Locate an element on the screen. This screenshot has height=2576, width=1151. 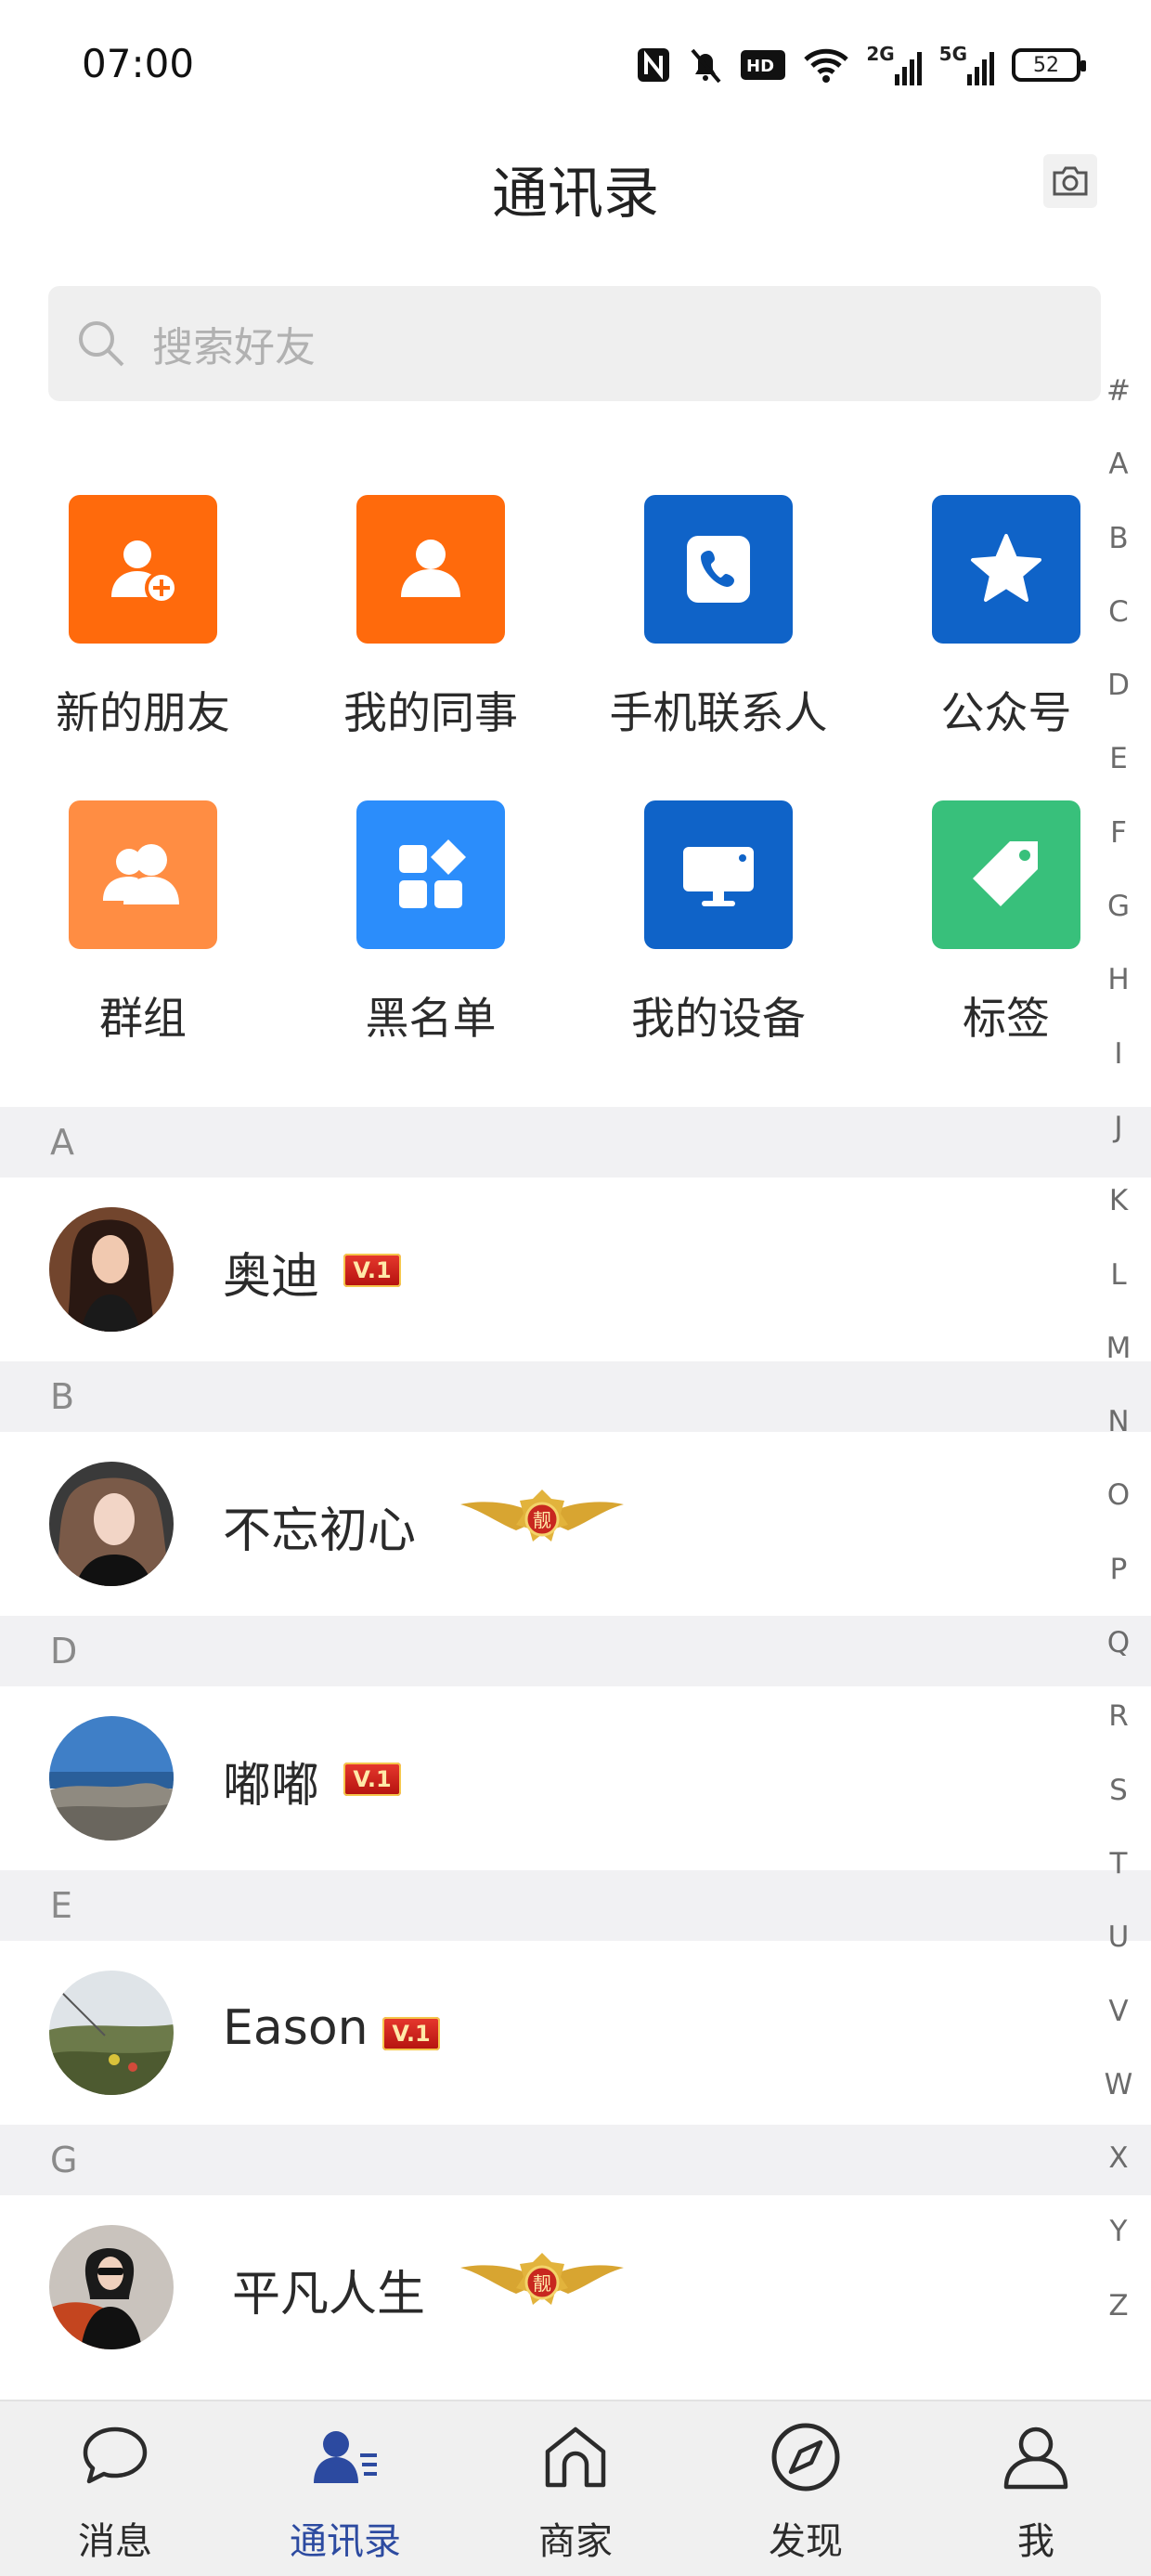
grid-item-official-accounts: 公众号 is located at coordinates (1006, 618).